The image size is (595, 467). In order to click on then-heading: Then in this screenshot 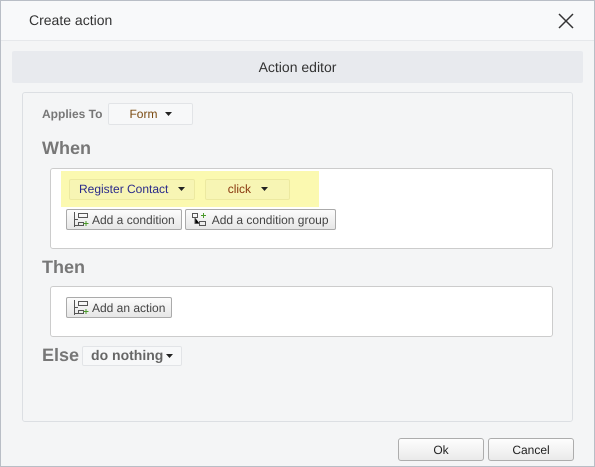, I will do `click(64, 267)`.